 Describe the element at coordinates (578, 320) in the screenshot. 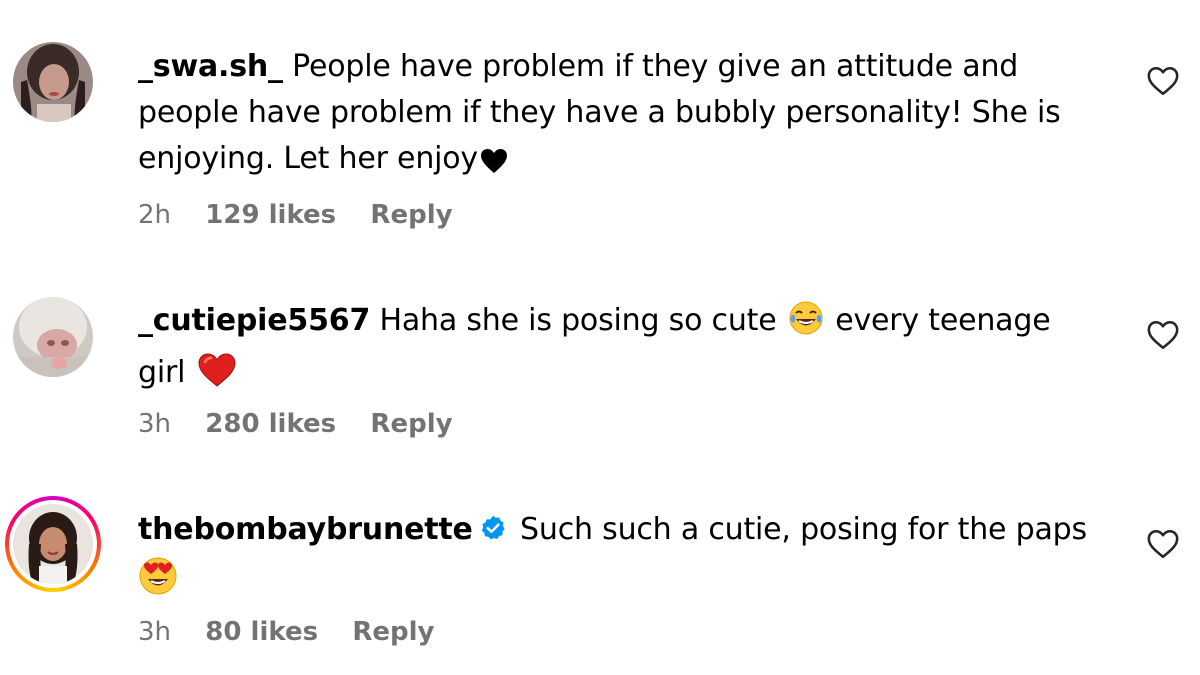

I see `comment-body: Haha she is posing so cute` at that location.